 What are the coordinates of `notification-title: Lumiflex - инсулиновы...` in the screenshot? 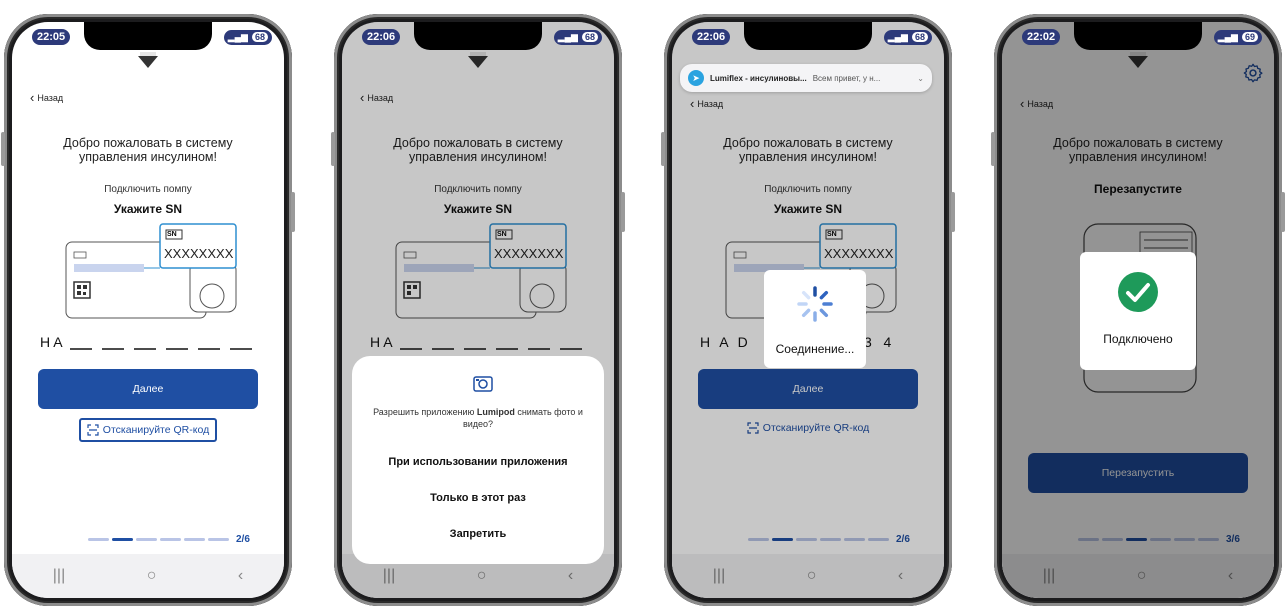 It's located at (758, 78).